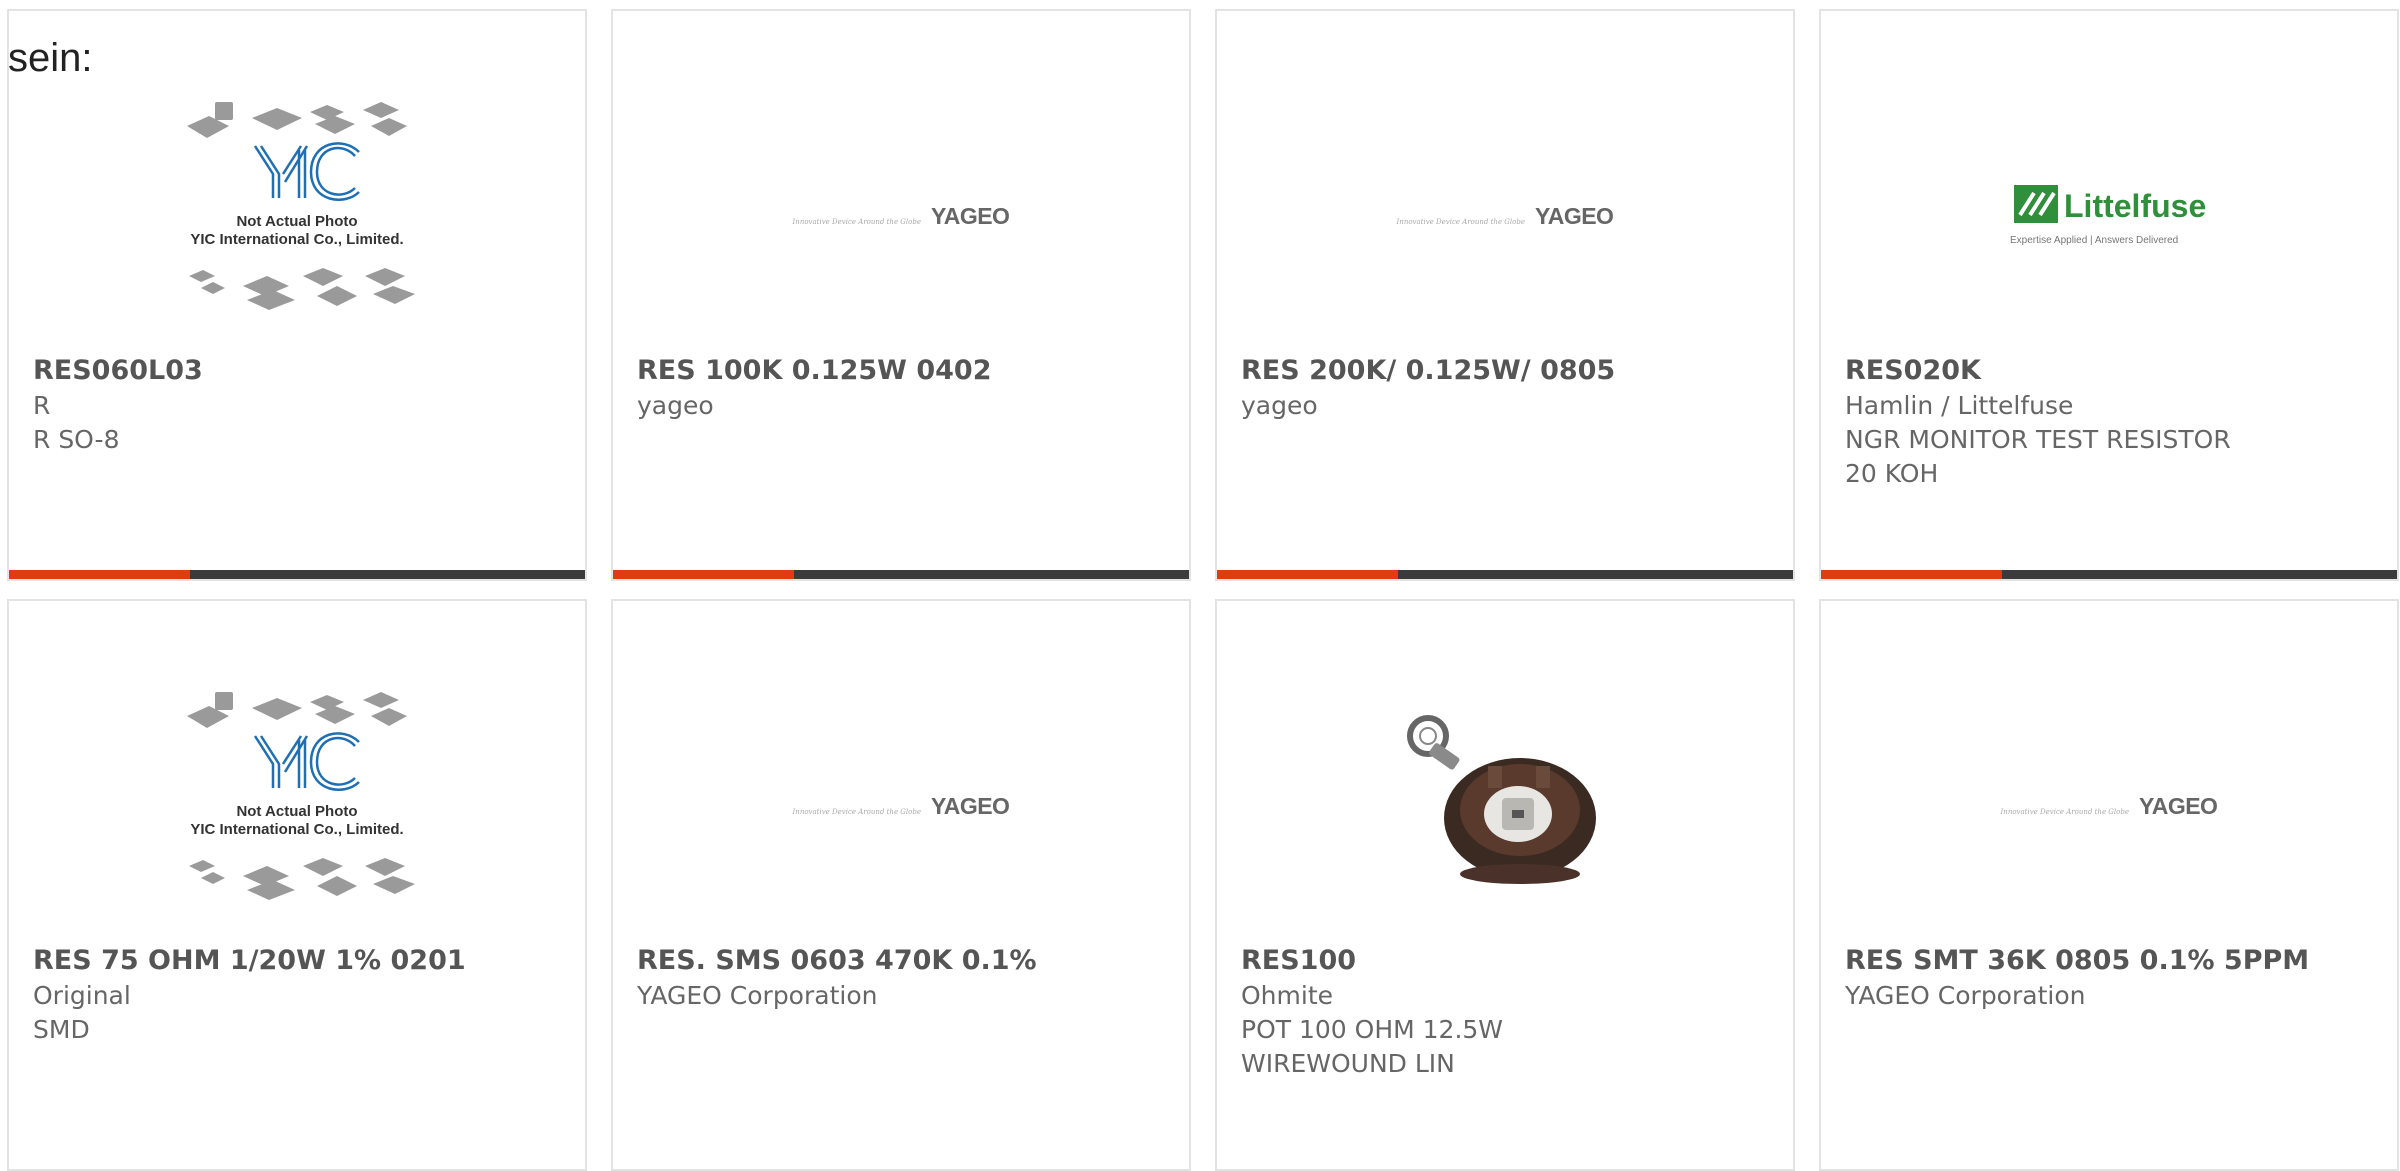 This screenshot has height=1171, width=2400. What do you see at coordinates (1509, 371) in the screenshot?
I see `product-name: RES 200K/ 0.125W/ 0805` at bounding box center [1509, 371].